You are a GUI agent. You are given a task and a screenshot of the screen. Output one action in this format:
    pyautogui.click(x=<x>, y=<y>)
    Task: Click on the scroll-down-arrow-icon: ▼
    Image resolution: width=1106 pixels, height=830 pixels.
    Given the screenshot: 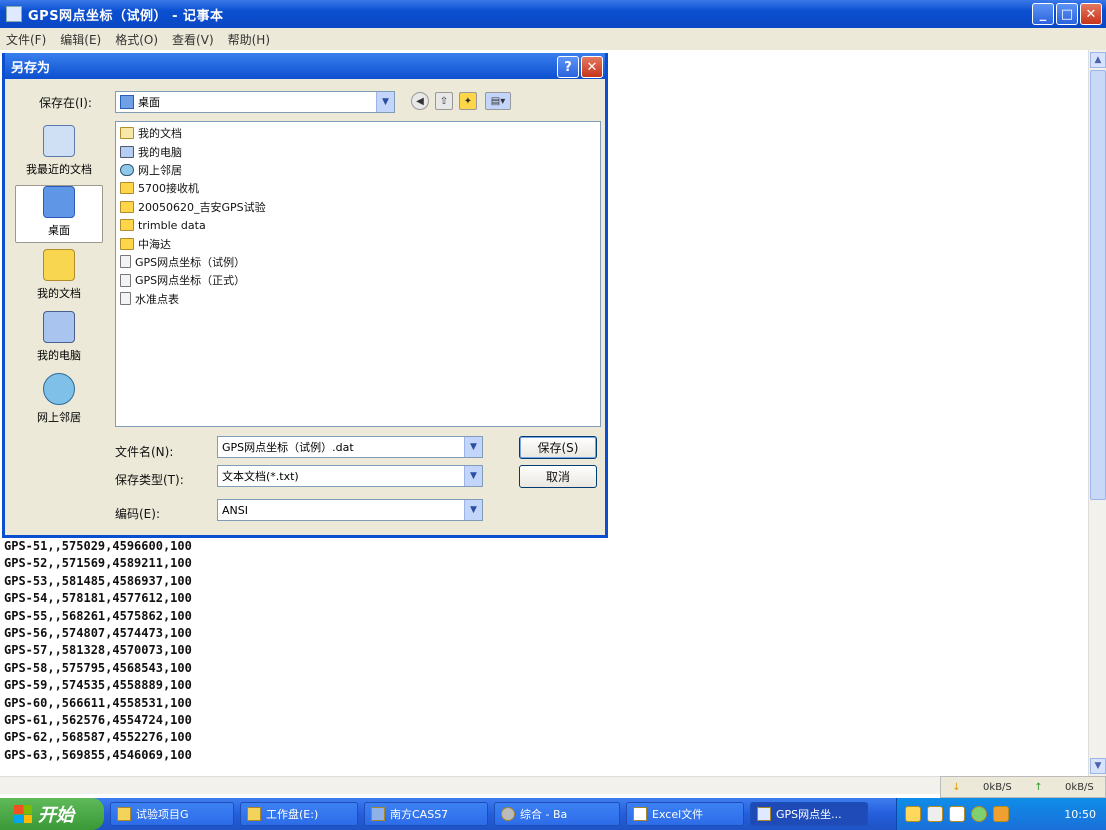 What is the action you would take?
    pyautogui.click(x=1098, y=766)
    